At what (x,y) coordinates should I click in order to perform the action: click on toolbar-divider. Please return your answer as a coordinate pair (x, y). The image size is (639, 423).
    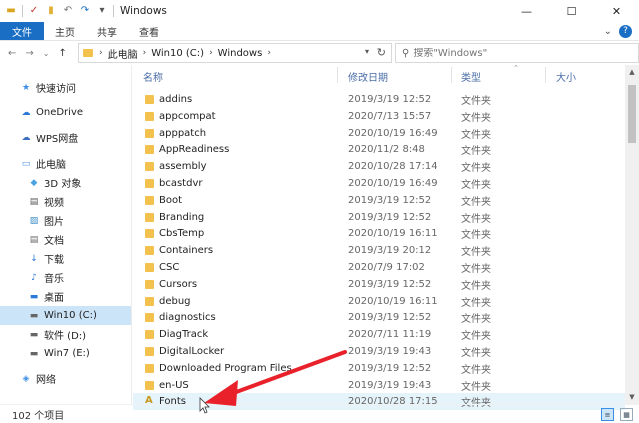
    Looking at the image, I should click on (113, 11).